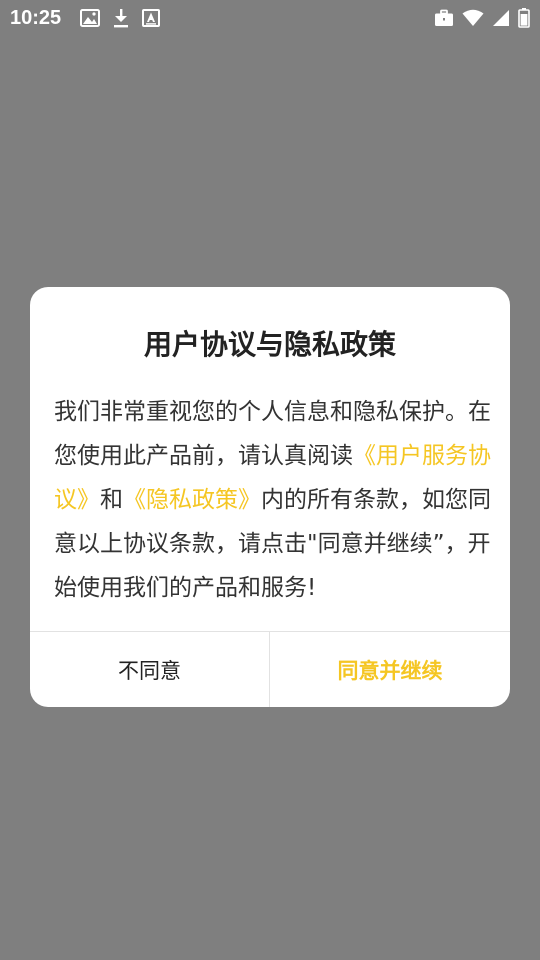 The width and height of the screenshot is (540, 960). Describe the element at coordinates (269, 344) in the screenshot. I see `dialog-title: 用户协议与隐私政策` at that location.